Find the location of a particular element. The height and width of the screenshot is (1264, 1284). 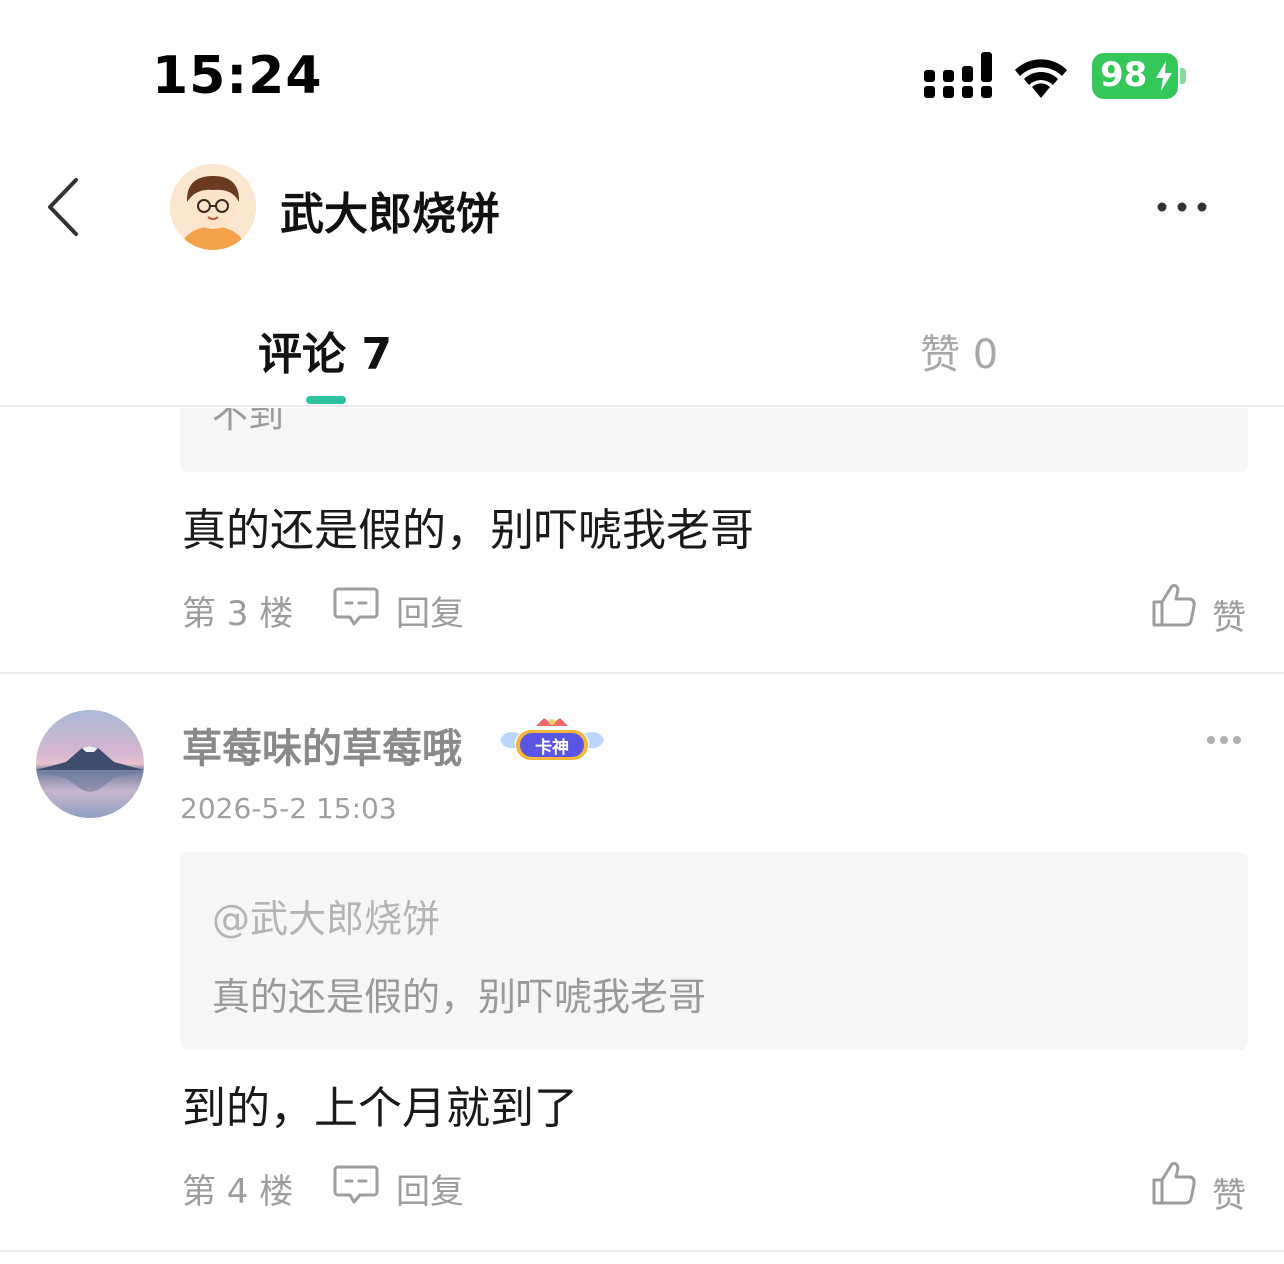

battery-indicator: 98 is located at coordinates (1140, 76).